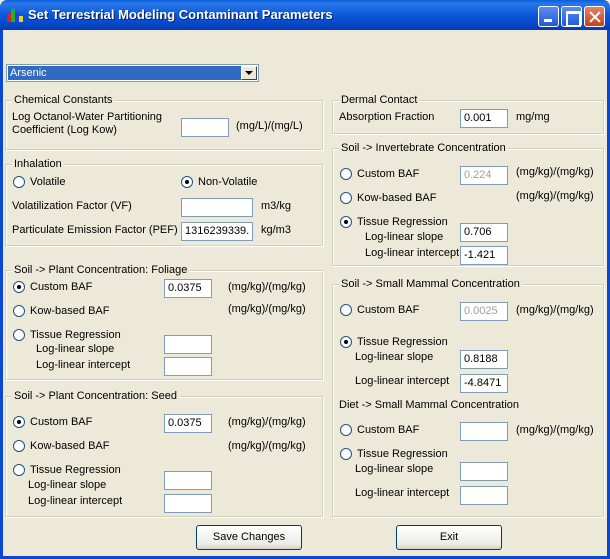 This screenshot has width=610, height=559. I want to click on invertebrate-custom-baf-unit: (mg/kg)/(mg/kg), so click(555, 172).